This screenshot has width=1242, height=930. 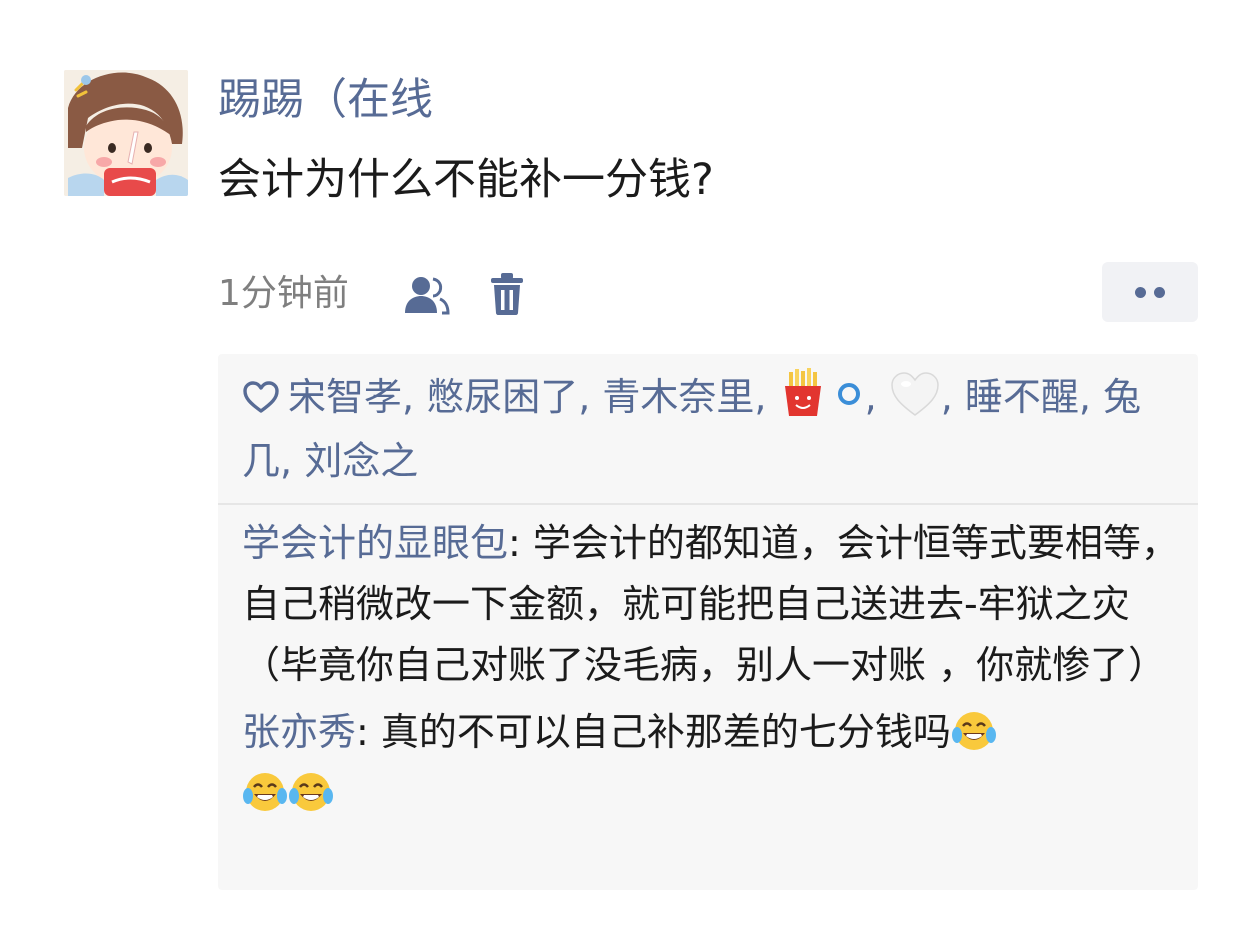 I want to click on comment-text: 真的不可以自己补那差的七分钱吗, so click(x=665, y=732).